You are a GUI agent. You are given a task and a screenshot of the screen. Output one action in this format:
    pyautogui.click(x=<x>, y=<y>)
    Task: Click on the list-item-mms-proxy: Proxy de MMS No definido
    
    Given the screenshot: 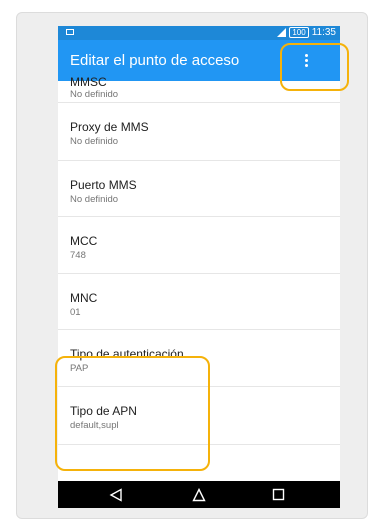 What is the action you would take?
    pyautogui.click(x=199, y=132)
    